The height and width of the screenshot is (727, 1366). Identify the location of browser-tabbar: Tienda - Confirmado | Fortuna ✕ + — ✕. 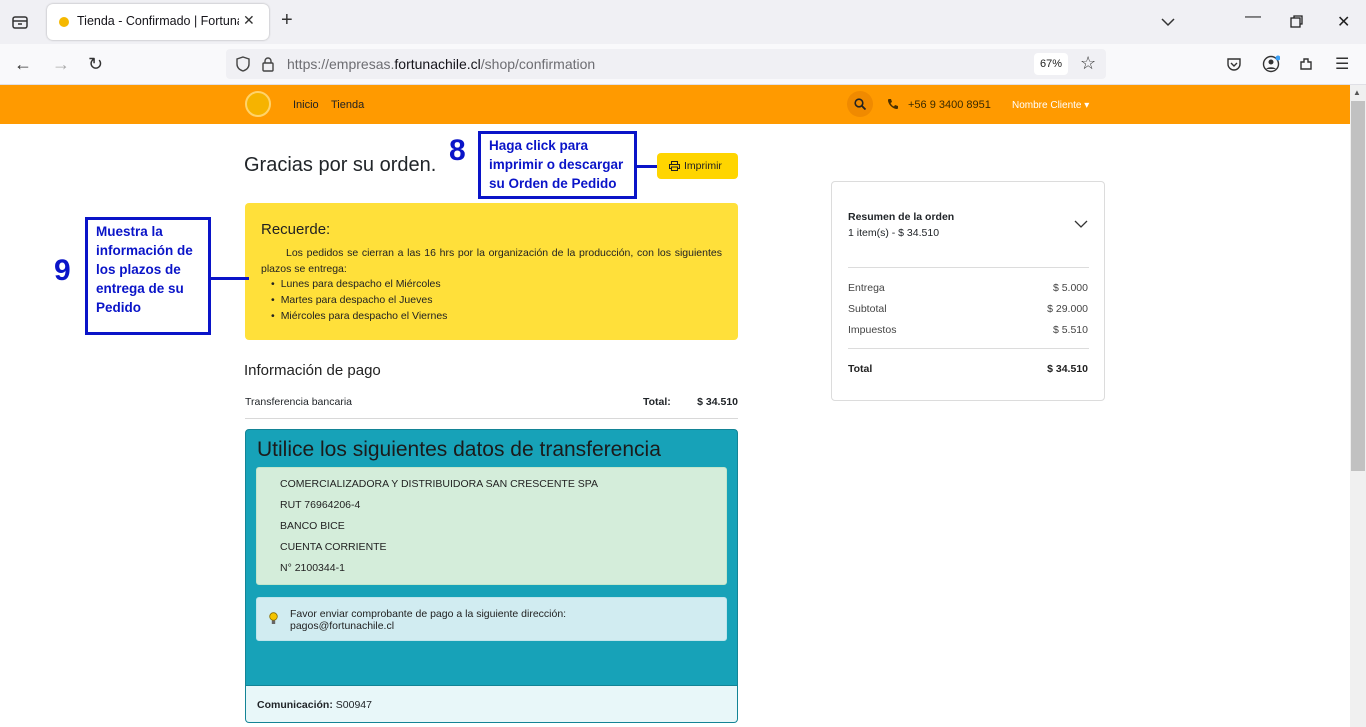
(683, 22).